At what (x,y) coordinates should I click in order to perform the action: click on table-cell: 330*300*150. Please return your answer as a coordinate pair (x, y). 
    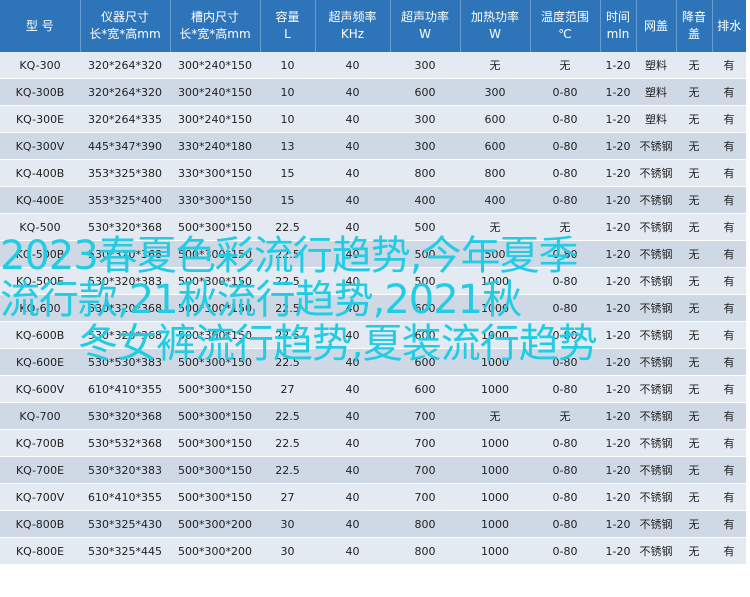
    Looking at the image, I should click on (215, 173).